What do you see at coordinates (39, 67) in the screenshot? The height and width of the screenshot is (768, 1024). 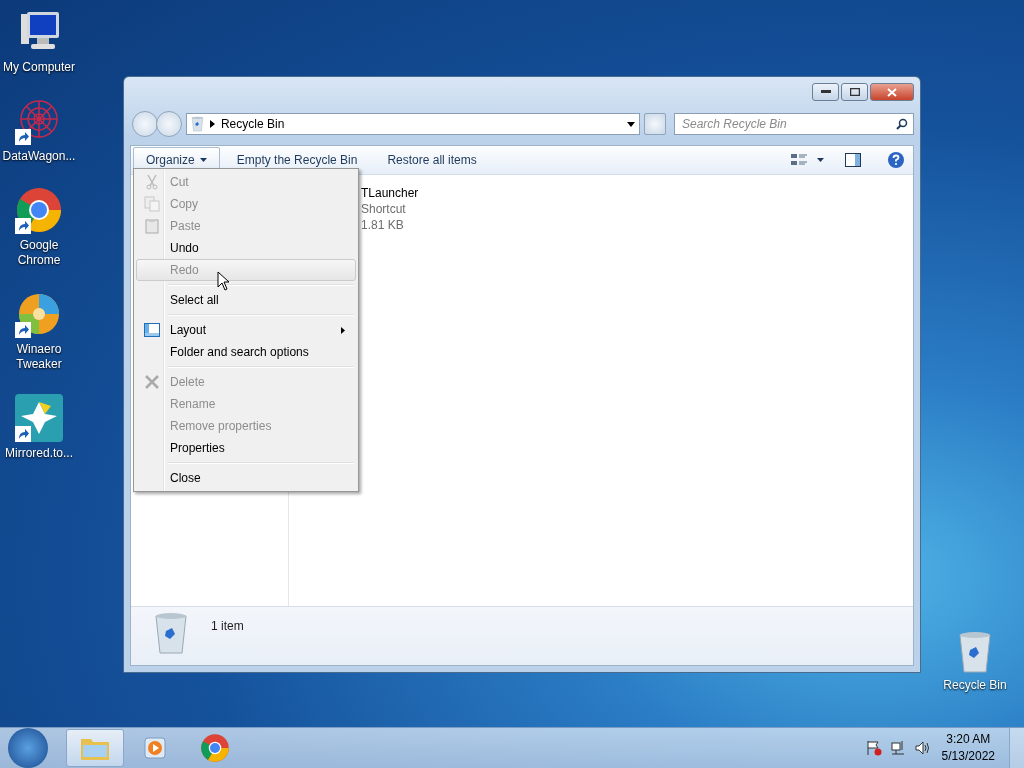 I see `desktop-icon-label: My Computer` at bounding box center [39, 67].